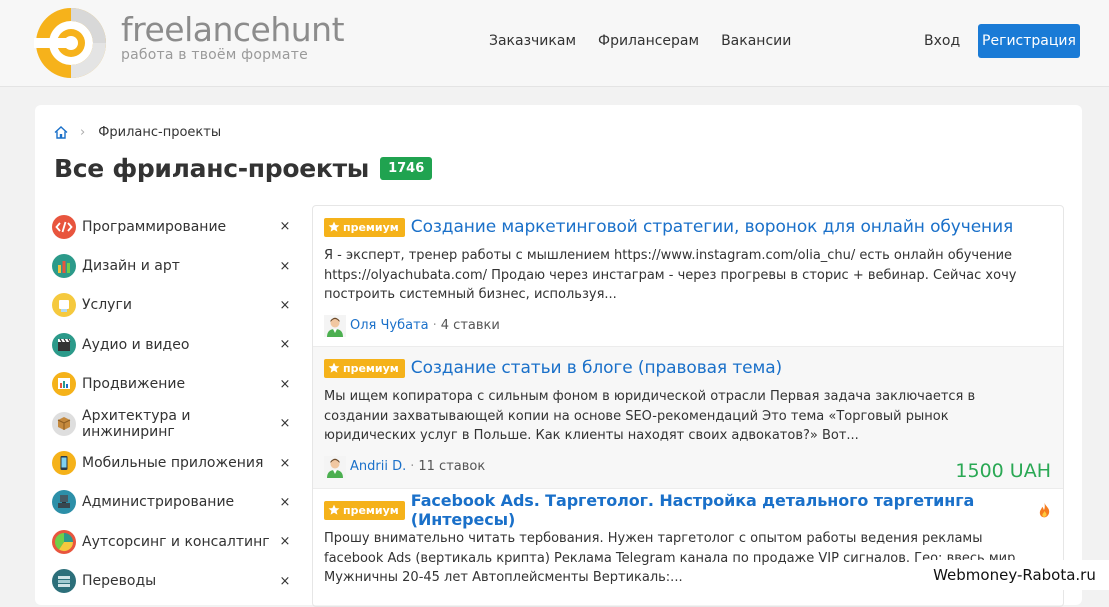  I want to click on pie-icon, so click(64, 541).